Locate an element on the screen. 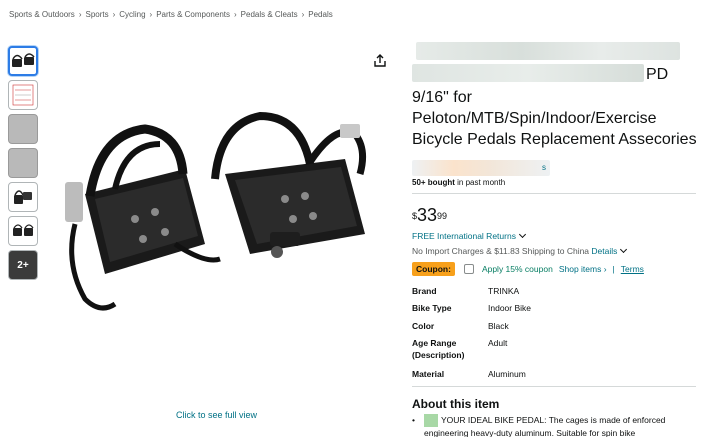  thumbnail-more-label: 2+ is located at coordinates (23, 265).